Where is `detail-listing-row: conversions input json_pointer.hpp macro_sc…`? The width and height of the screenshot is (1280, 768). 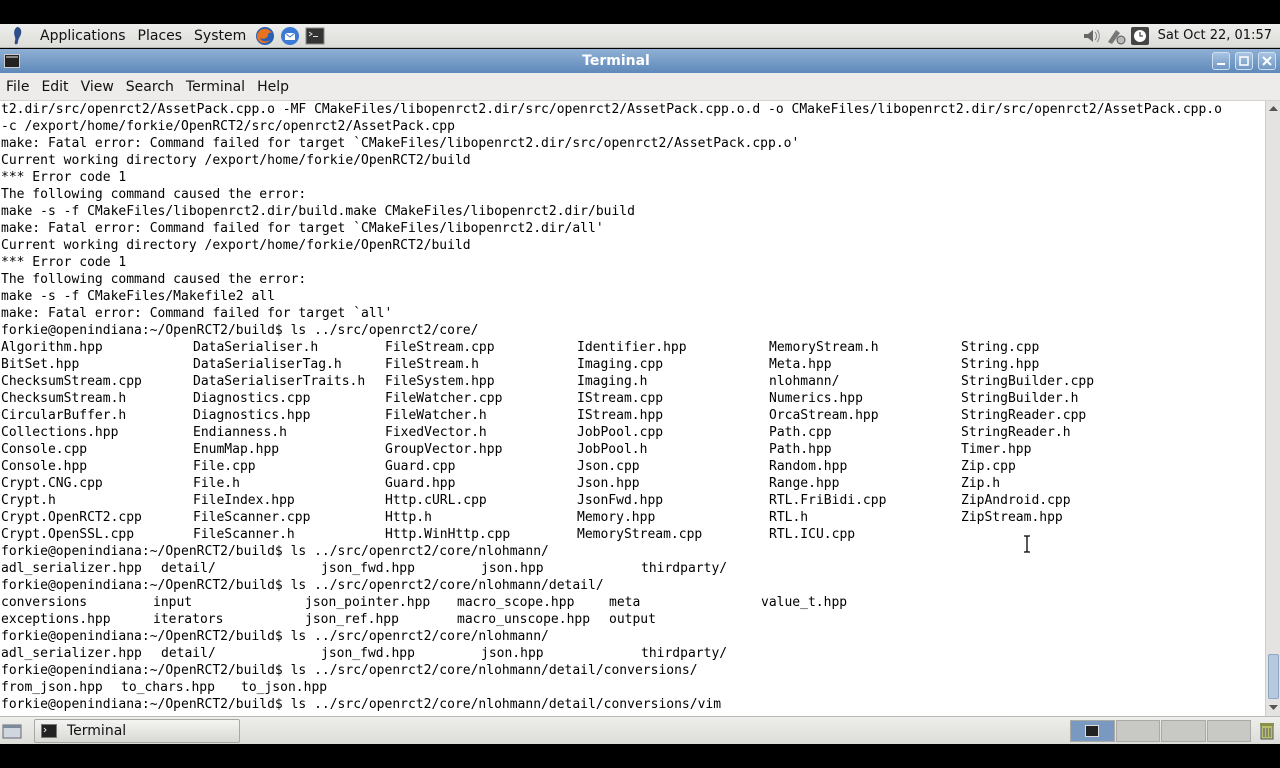 detail-listing-row: conversions input json_pointer.hpp macro_sc… is located at coordinates (611, 602).